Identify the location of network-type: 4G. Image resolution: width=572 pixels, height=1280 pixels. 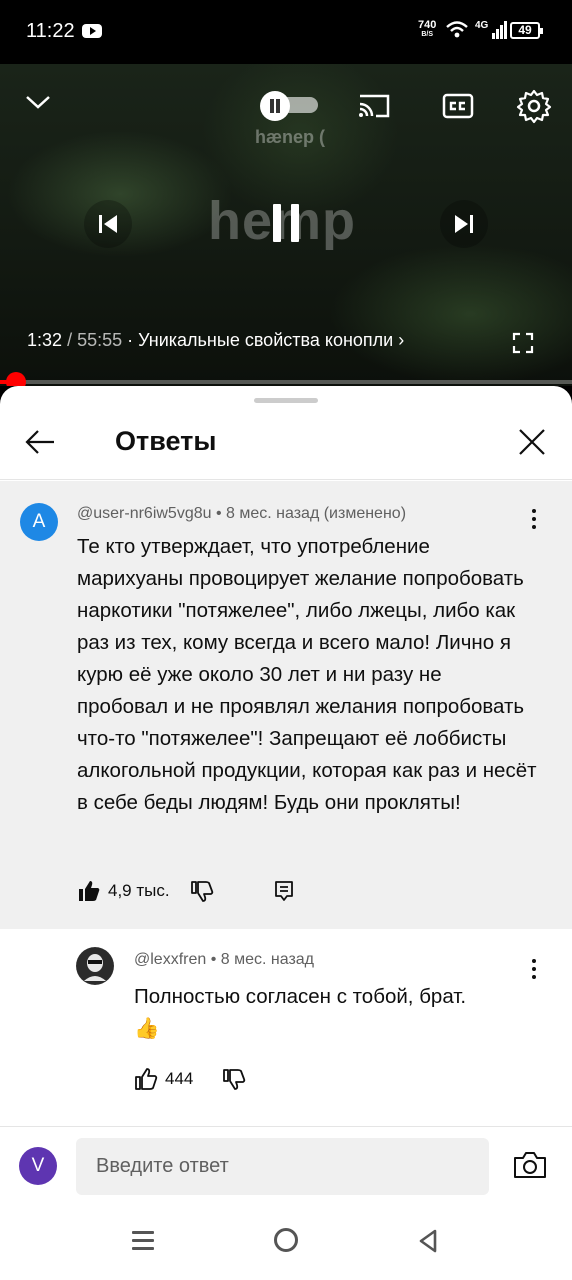
(482, 25).